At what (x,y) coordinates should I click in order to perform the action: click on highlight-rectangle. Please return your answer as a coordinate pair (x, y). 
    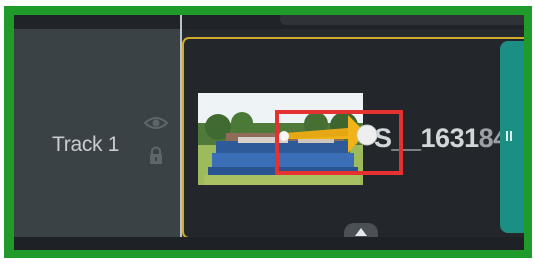
    Looking at the image, I should click on (339, 142).